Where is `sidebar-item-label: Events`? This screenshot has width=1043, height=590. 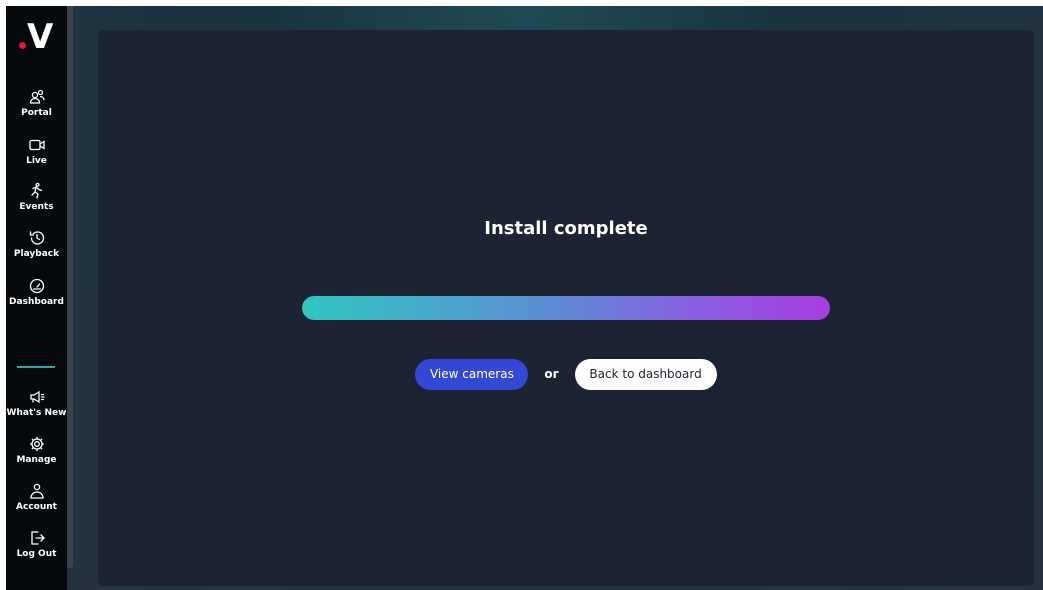
sidebar-item-label: Events is located at coordinates (36, 207).